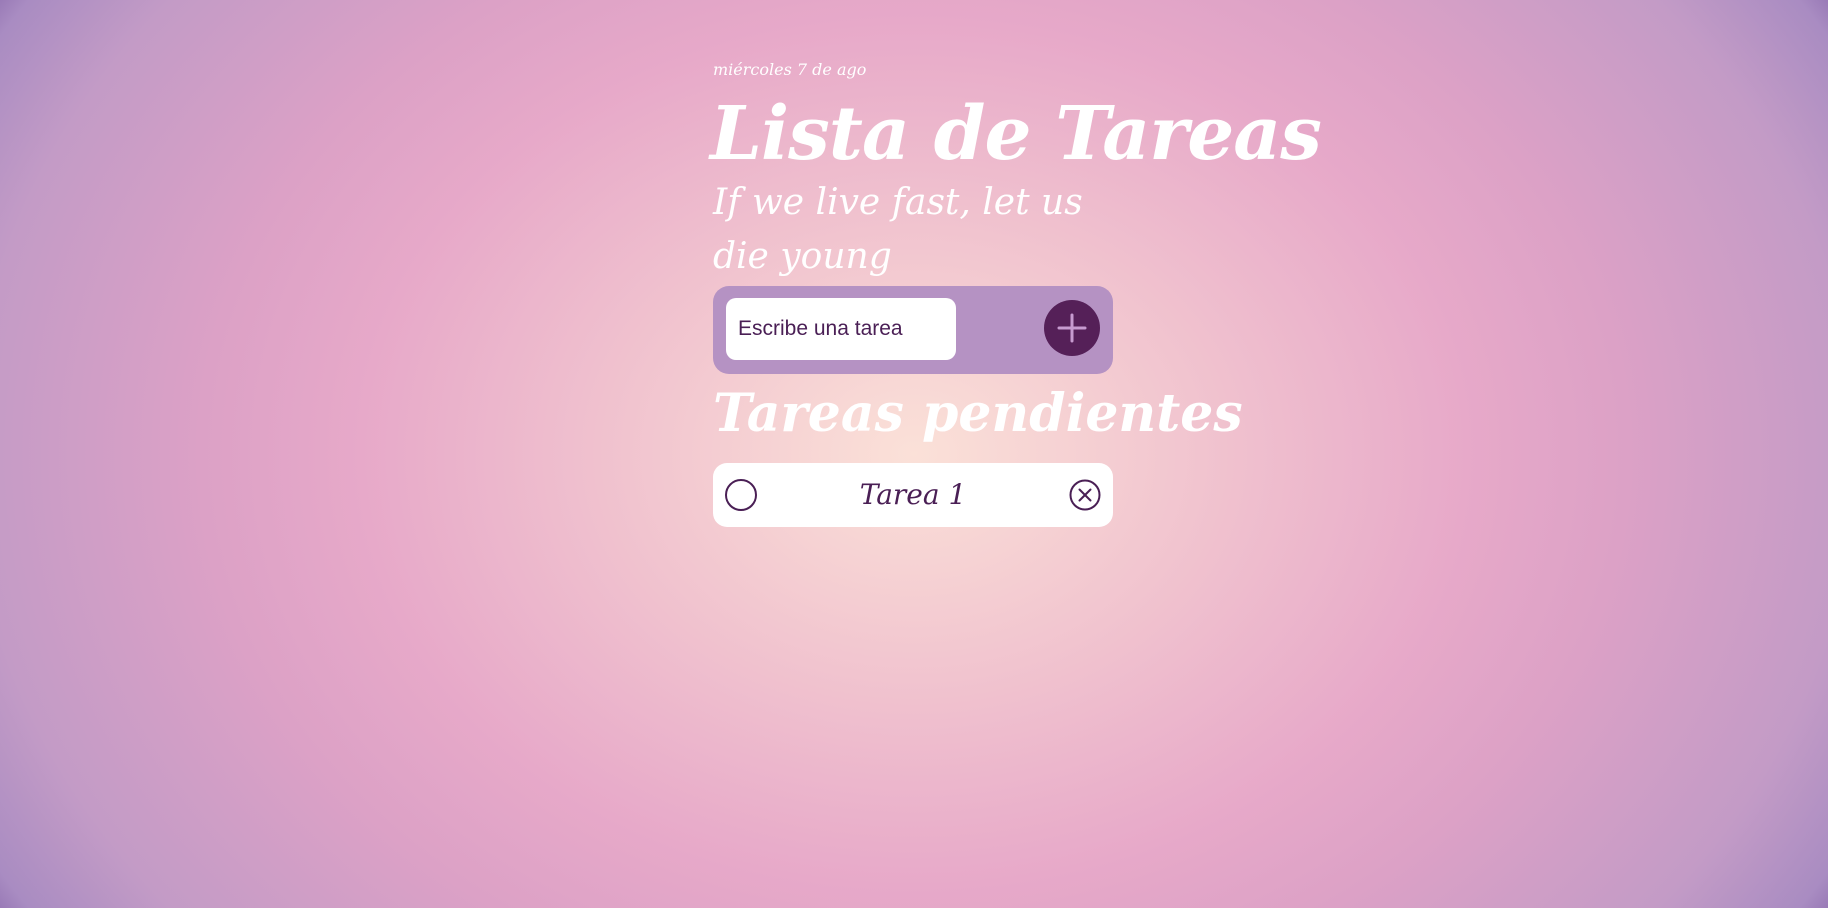 The width and height of the screenshot is (1828, 908). I want to click on plus-icon, so click(1072, 328).